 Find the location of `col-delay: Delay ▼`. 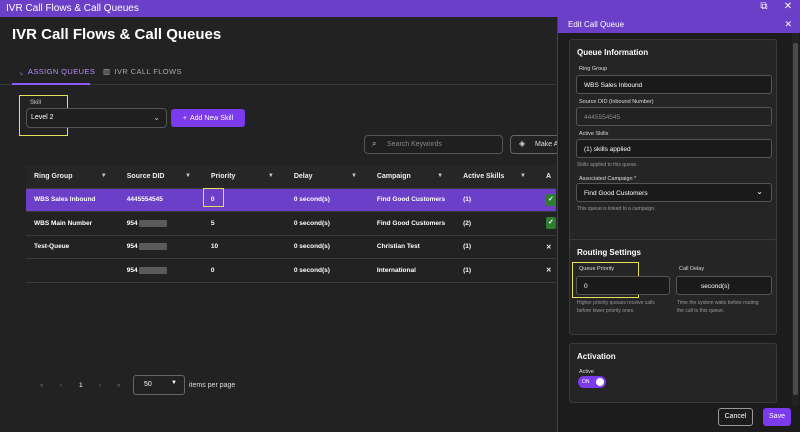

col-delay: Delay ▼ is located at coordinates (327, 177).